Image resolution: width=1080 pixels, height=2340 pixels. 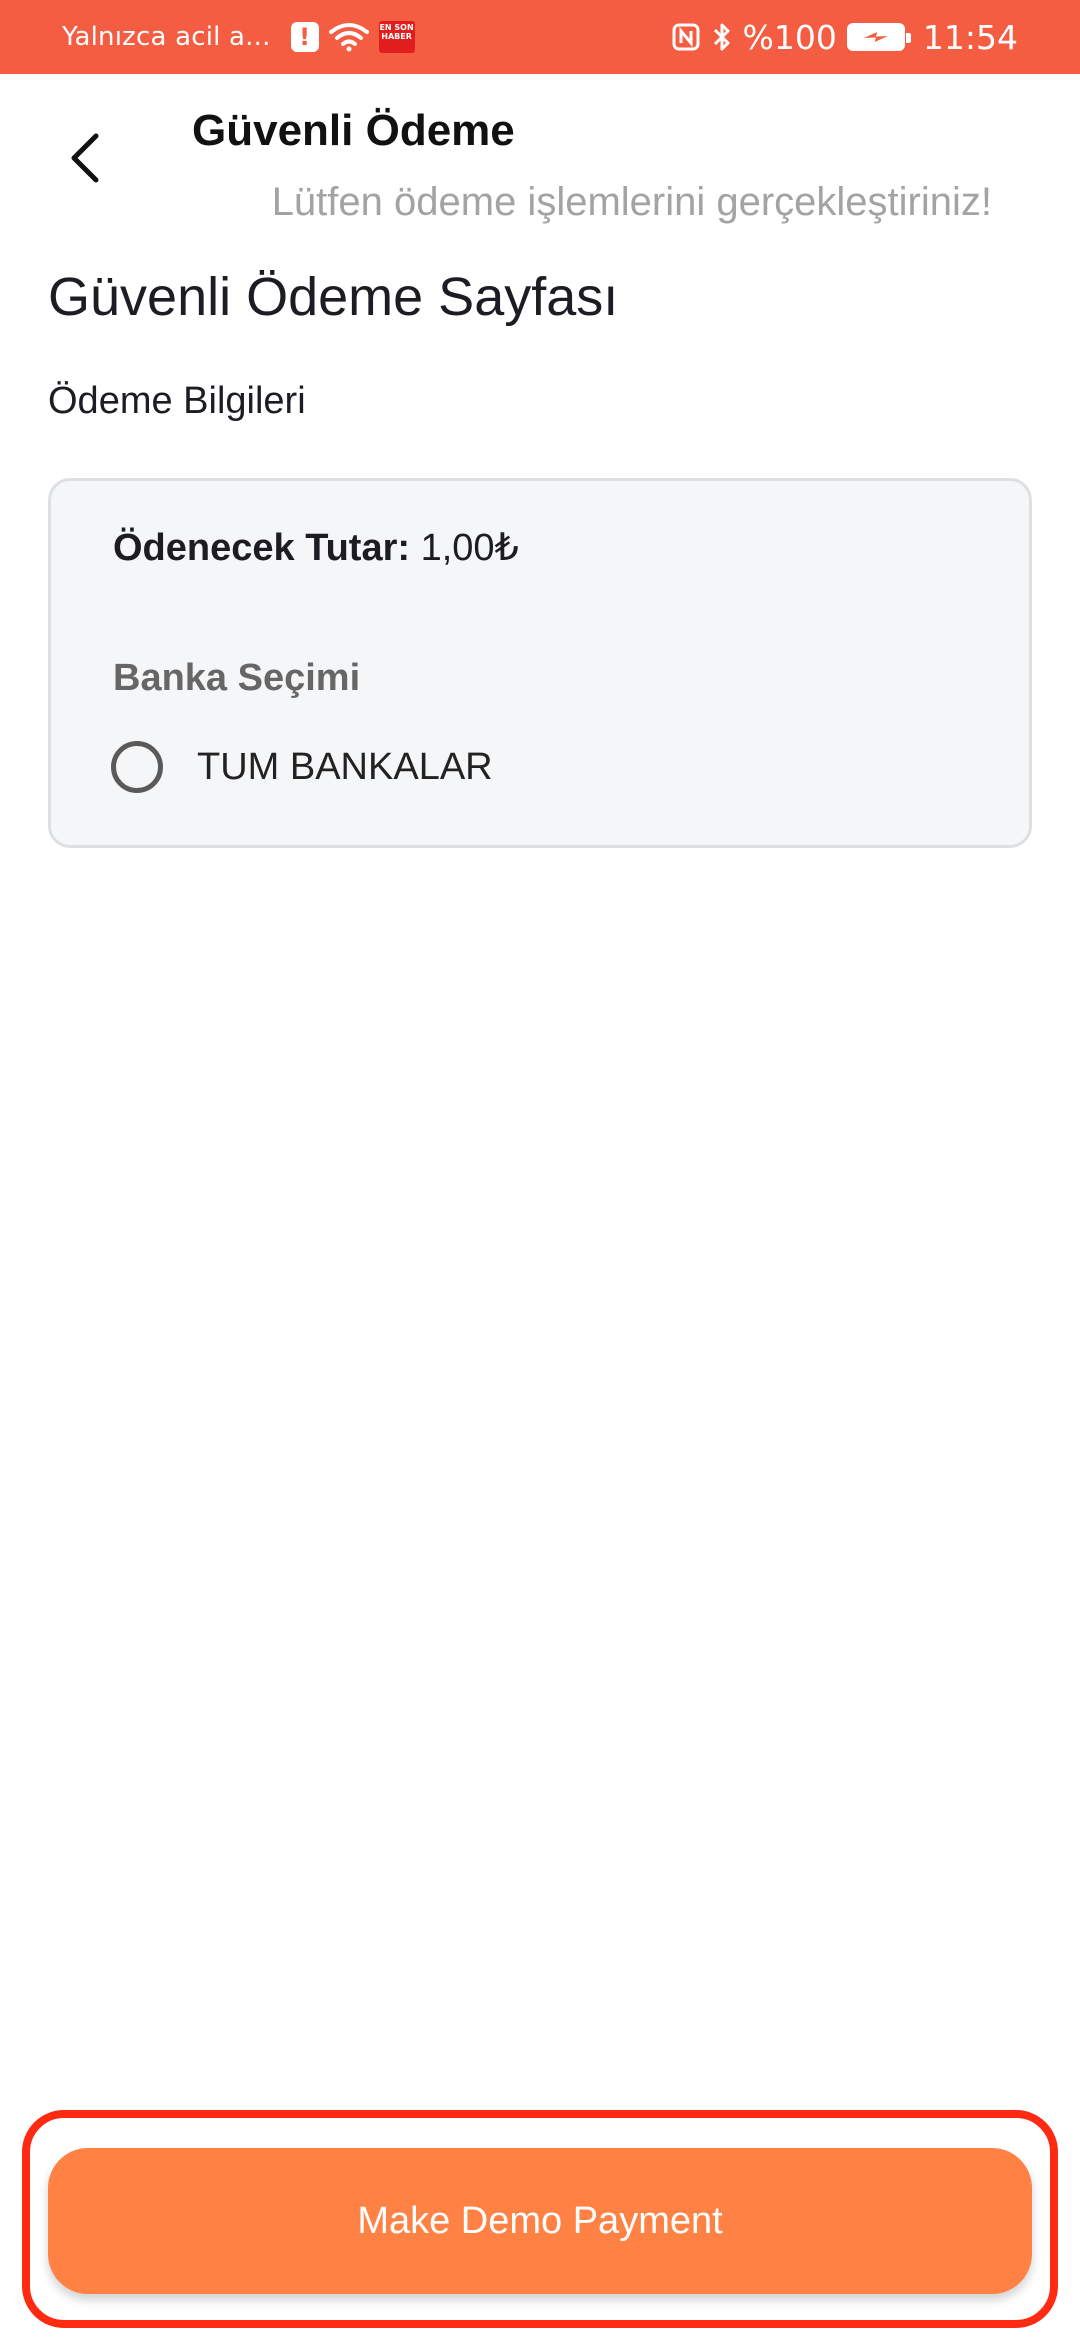 What do you see at coordinates (970, 37) in the screenshot?
I see `clock: 11:54` at bounding box center [970, 37].